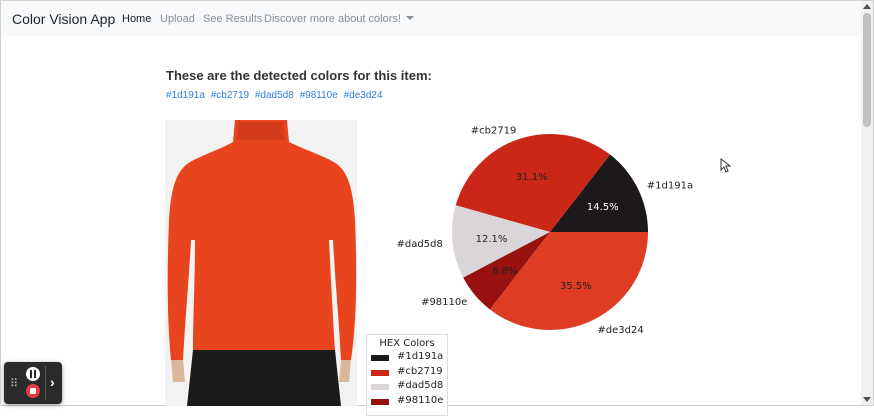 The height and width of the screenshot is (416, 874). I want to click on scrollbar-thumb, so click(867, 70).